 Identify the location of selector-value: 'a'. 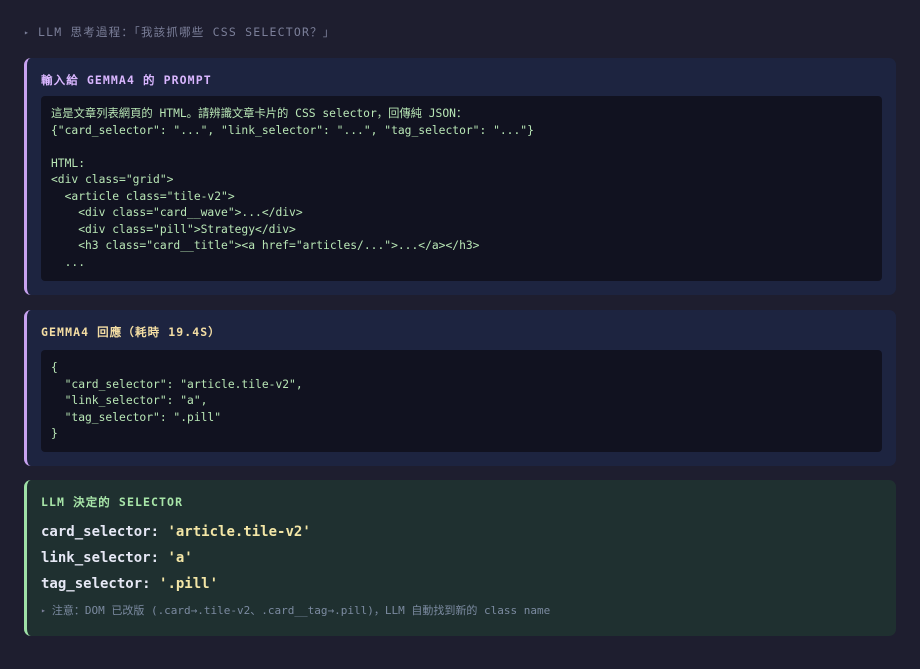
(180, 558).